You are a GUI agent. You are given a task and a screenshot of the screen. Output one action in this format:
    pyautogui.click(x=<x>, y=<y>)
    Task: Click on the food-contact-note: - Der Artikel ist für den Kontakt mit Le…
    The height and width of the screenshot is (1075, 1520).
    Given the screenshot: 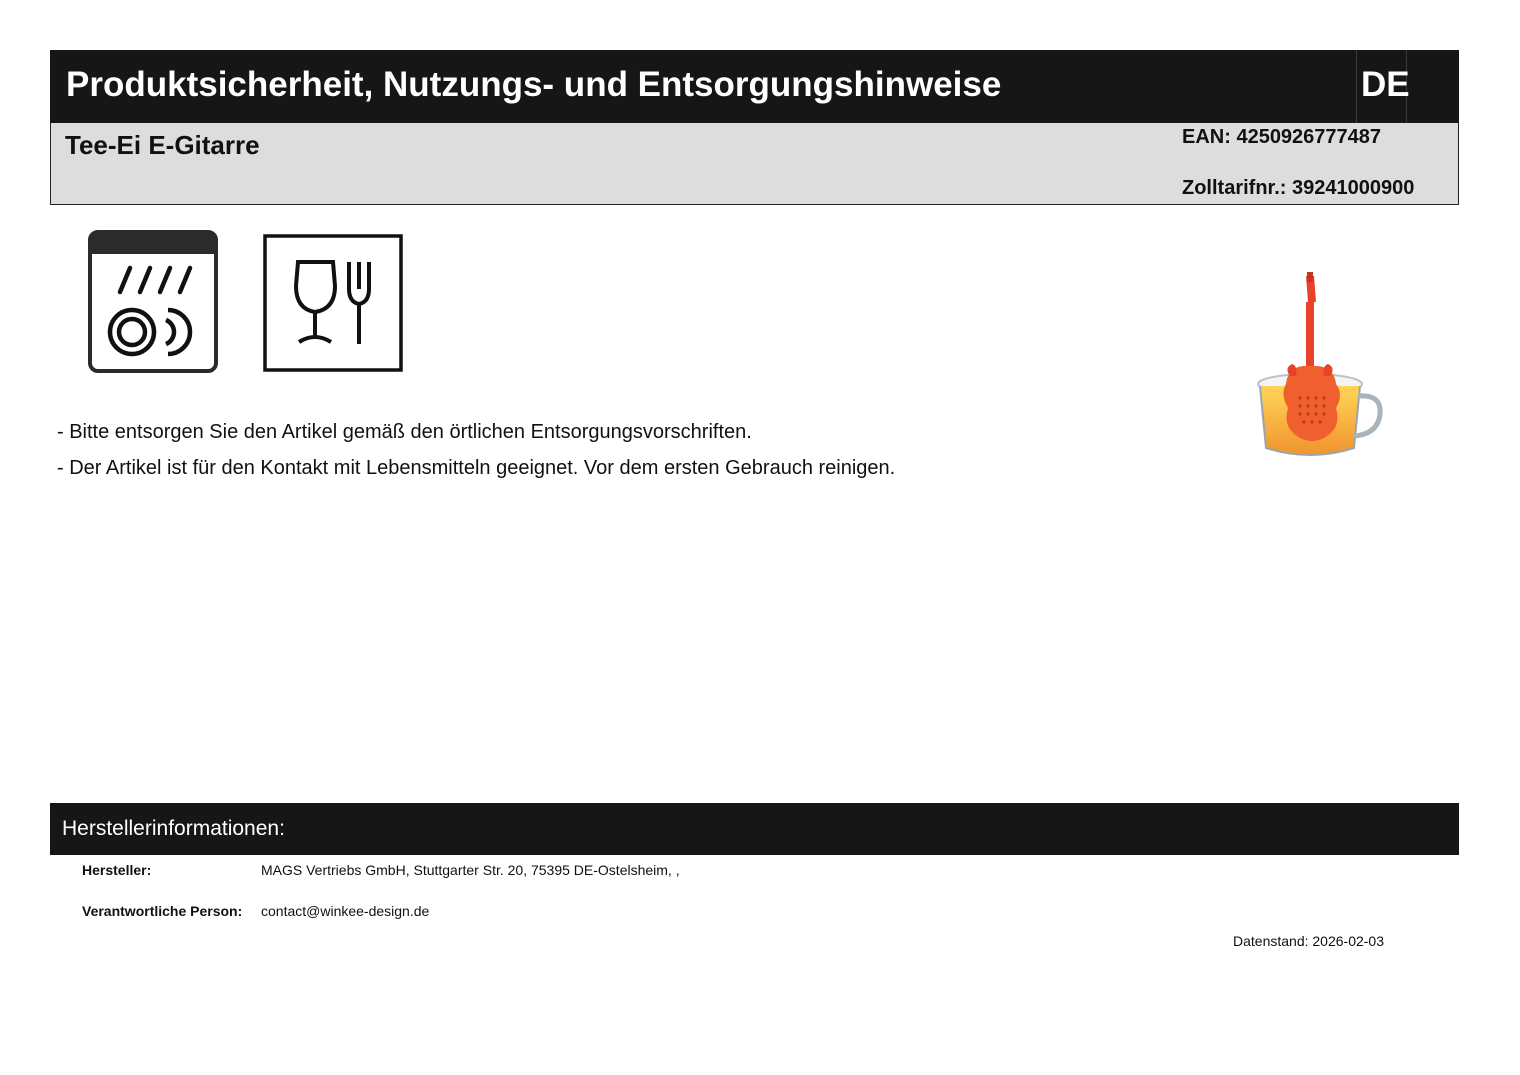 What is the action you would take?
    pyautogui.click(x=476, y=468)
    